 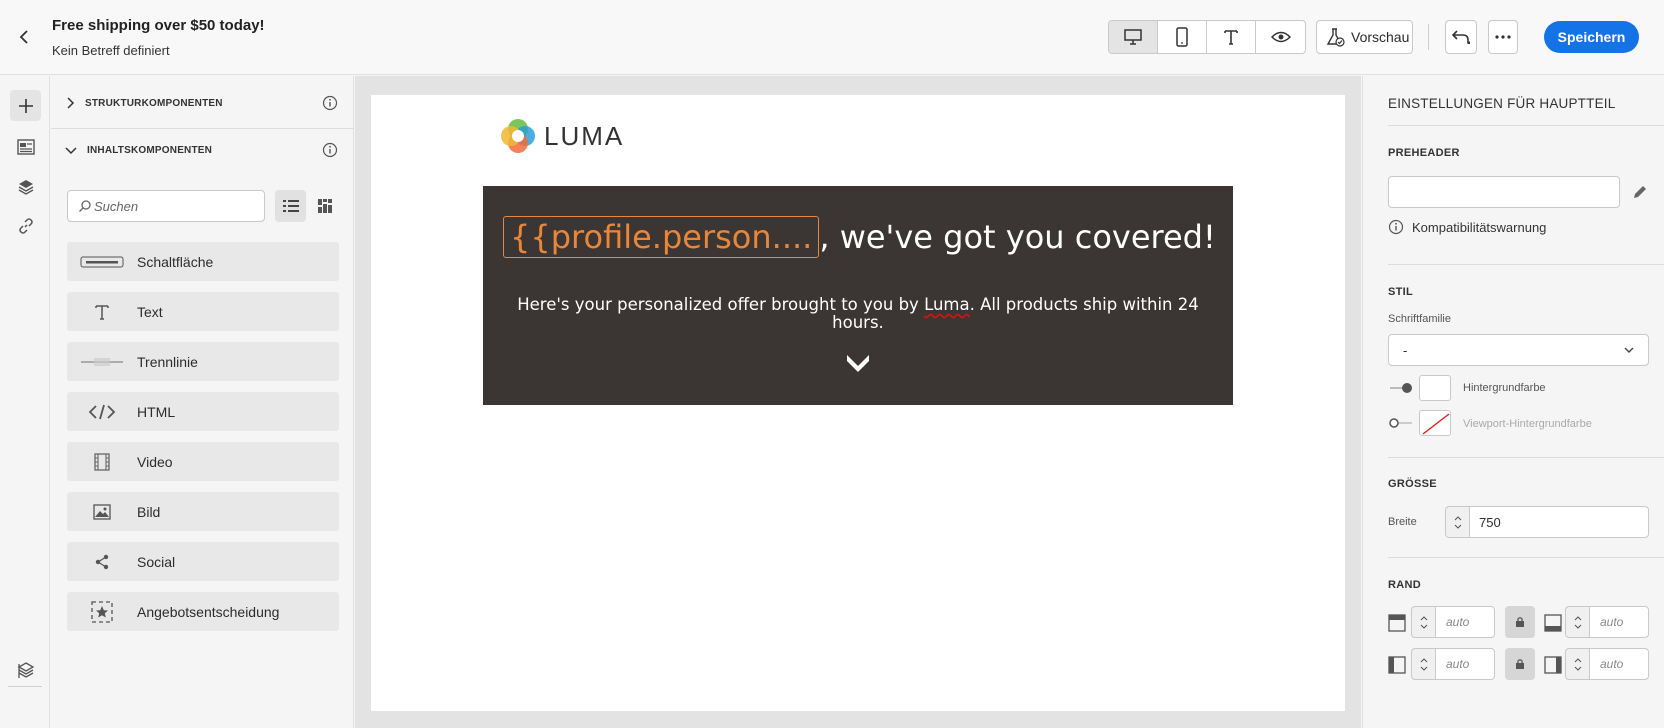 I want to click on grid-view-button, so click(x=324, y=206).